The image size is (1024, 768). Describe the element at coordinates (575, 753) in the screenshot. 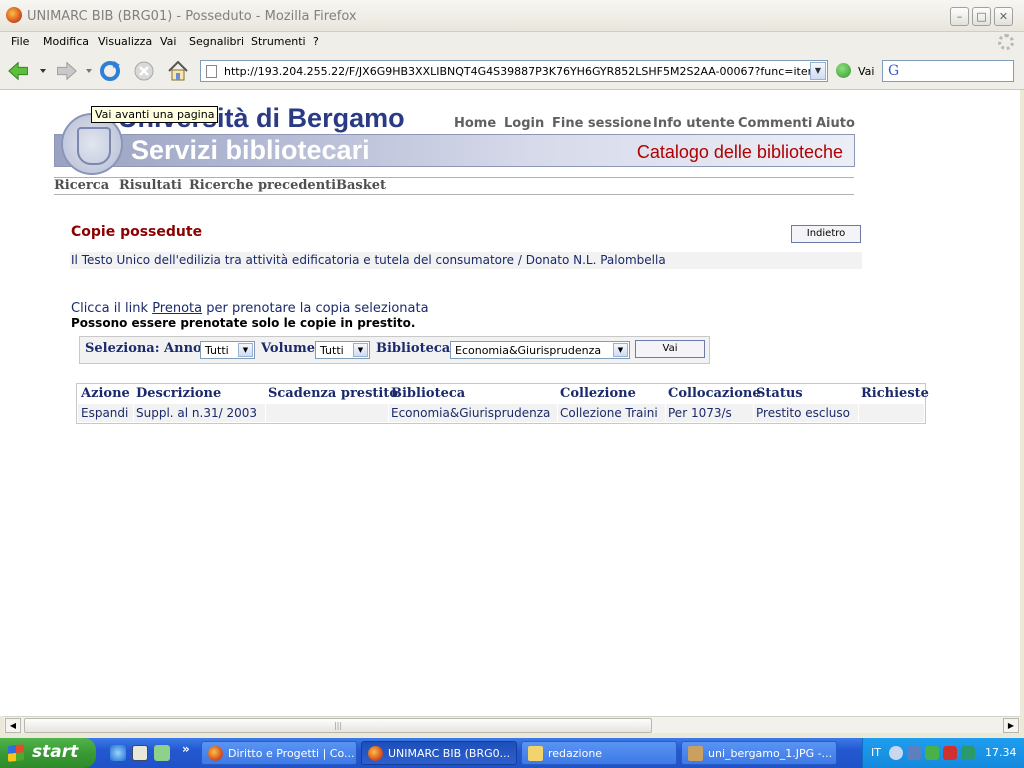

I see `taskbar-item-label: redazione` at that location.